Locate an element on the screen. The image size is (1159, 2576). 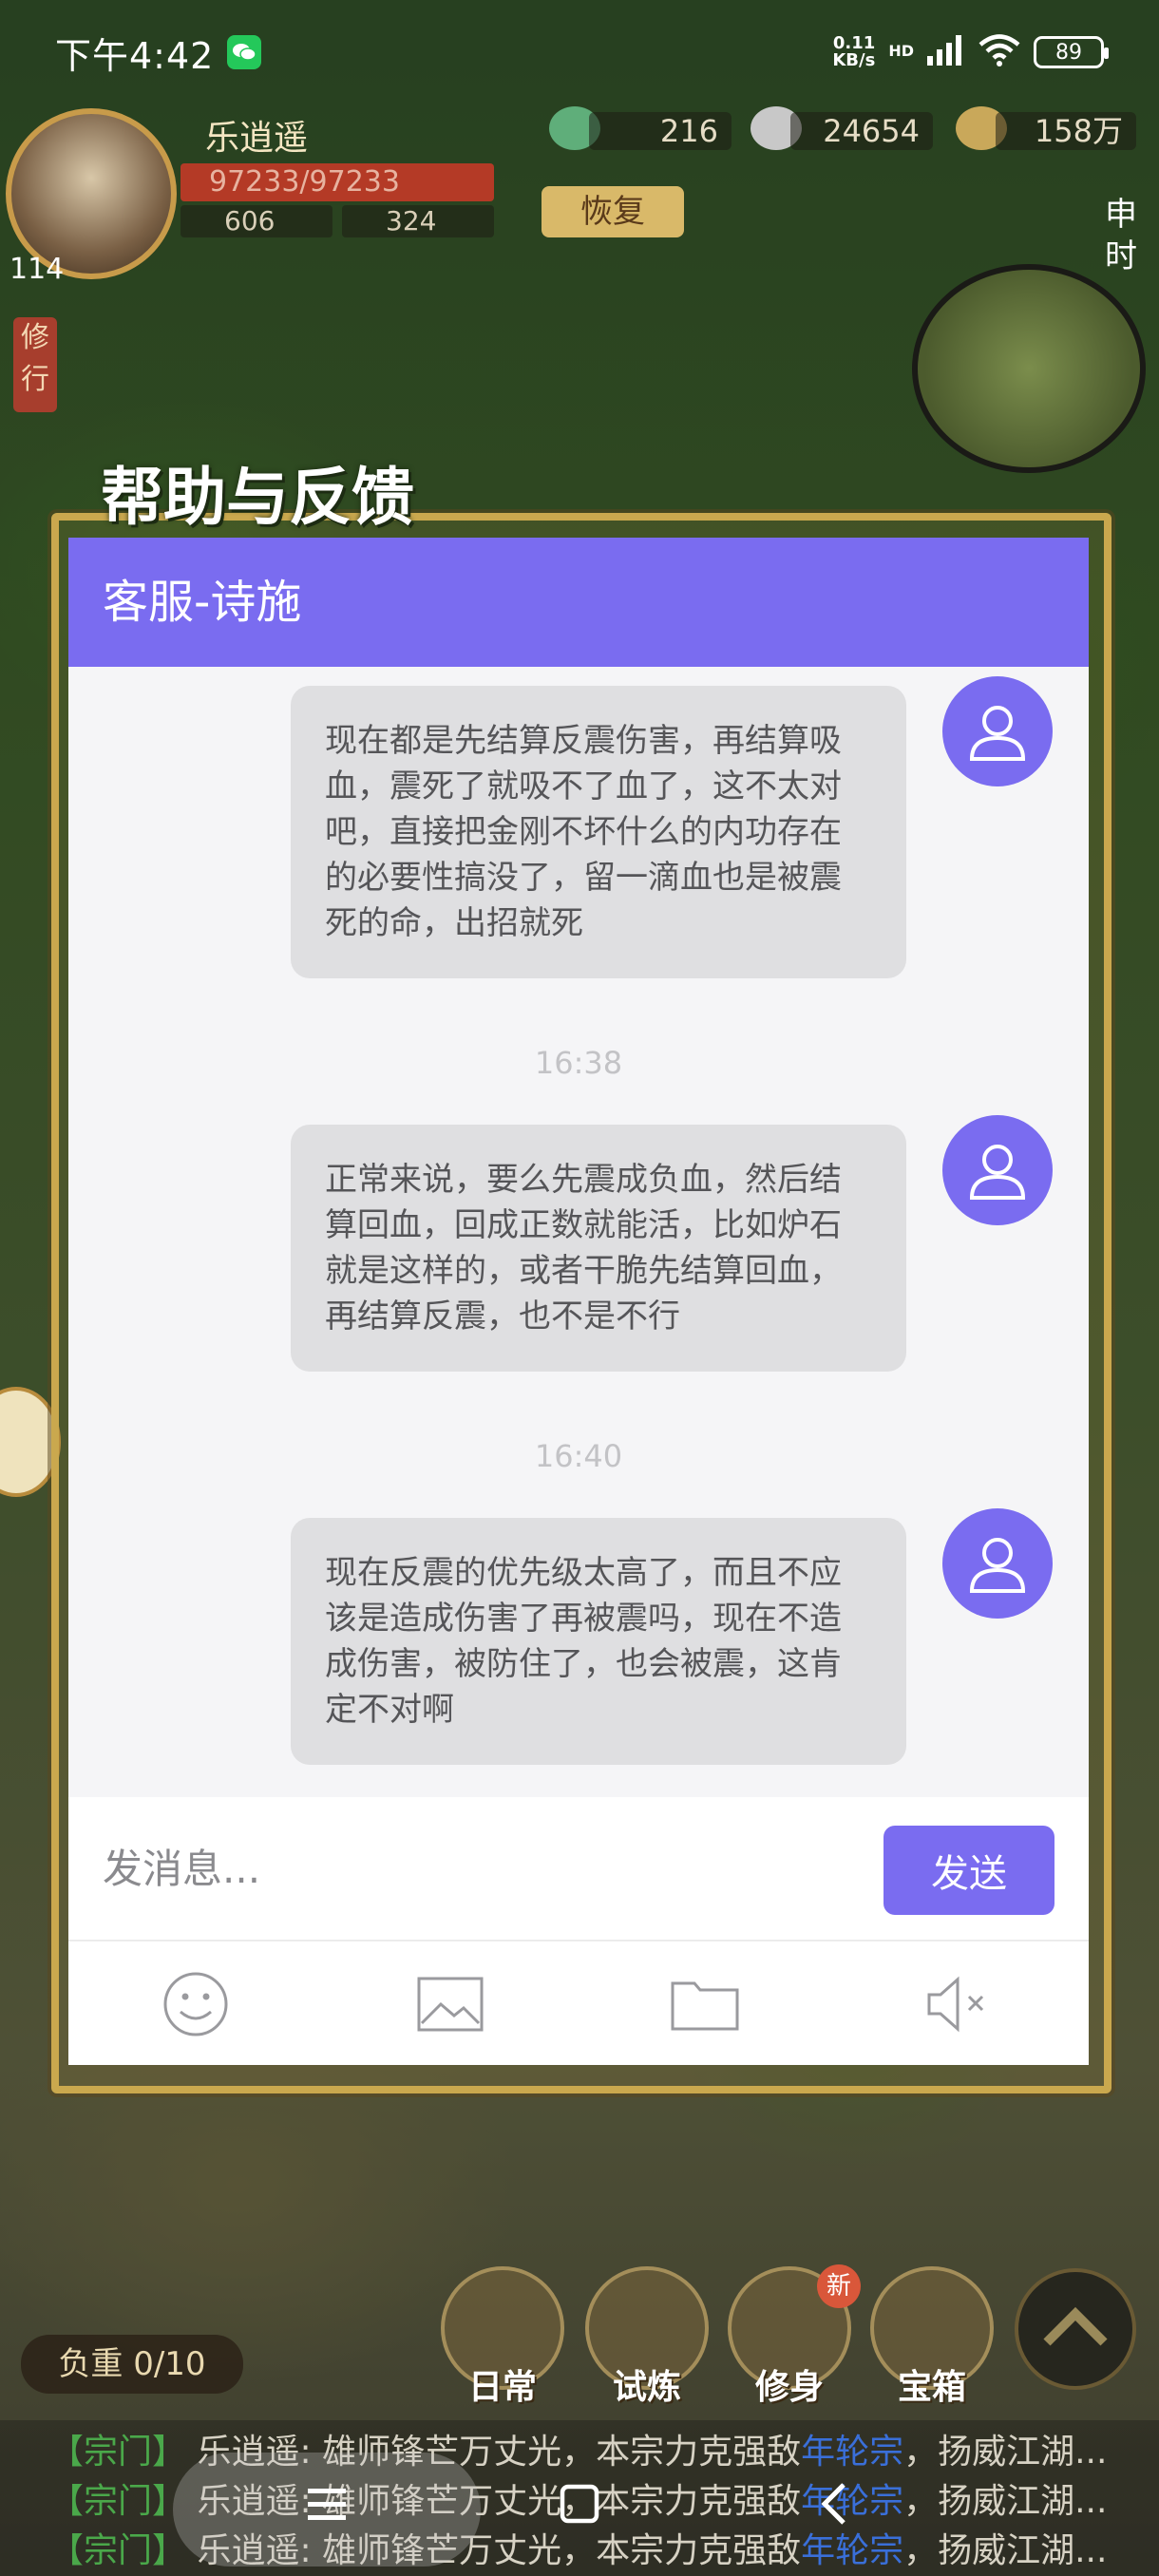
daily-label: 日常 is located at coordinates (502, 2387).